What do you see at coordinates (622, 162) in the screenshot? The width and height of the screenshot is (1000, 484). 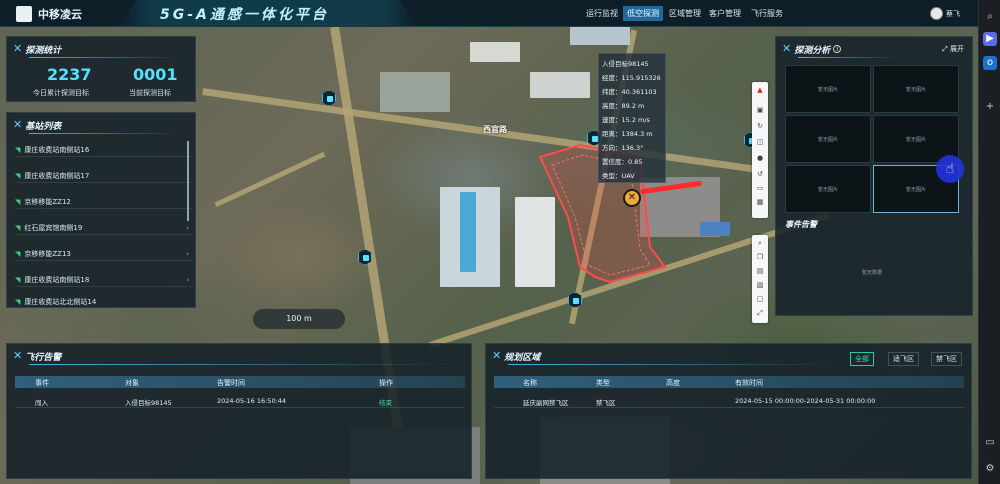 I see `popup-confidence: 置信度：0.85` at bounding box center [622, 162].